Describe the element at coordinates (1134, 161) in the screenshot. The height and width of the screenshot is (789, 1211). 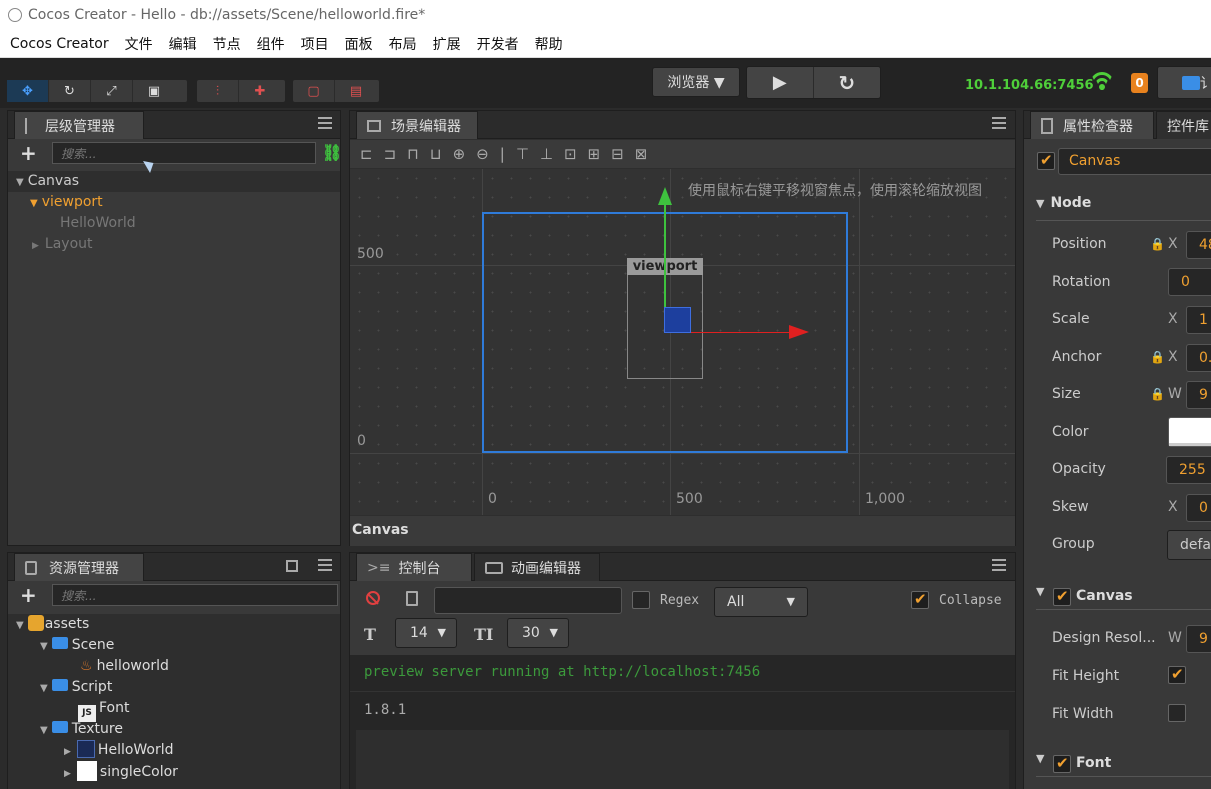
I see `node-name-input: Canvas` at that location.